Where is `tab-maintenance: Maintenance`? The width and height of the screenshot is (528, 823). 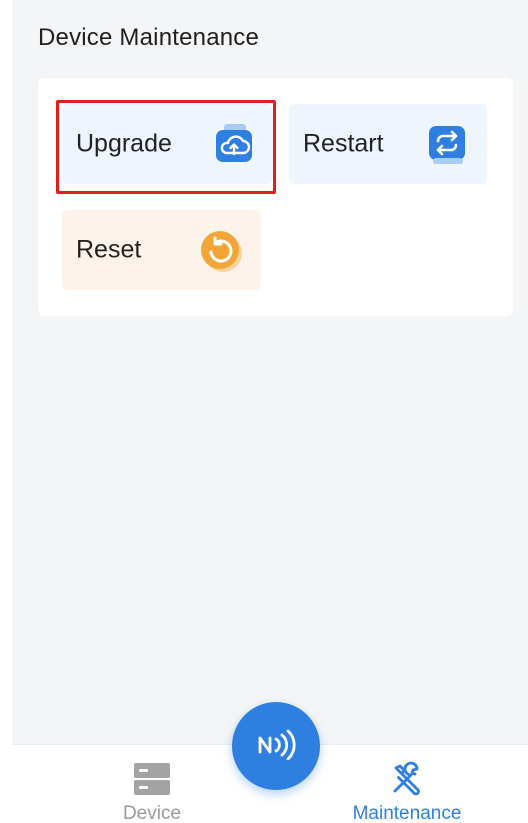 tab-maintenance: Maintenance is located at coordinates (407, 784).